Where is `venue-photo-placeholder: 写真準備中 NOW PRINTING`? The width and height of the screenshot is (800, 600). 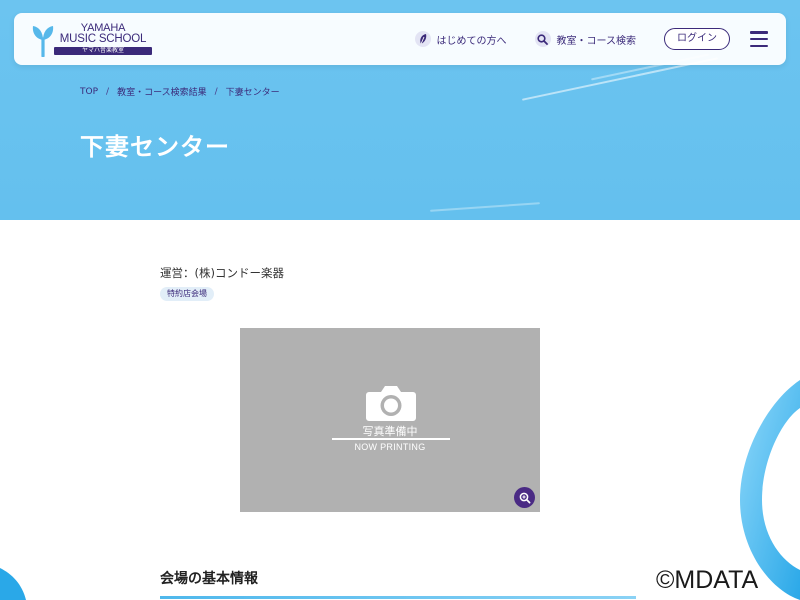
venue-photo-placeholder: 写真準備中 NOW PRINTING is located at coordinates (390, 420).